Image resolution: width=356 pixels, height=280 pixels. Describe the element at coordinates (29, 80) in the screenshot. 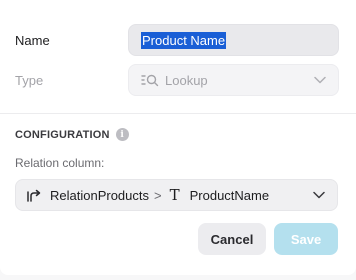

I see `type-label: Type` at that location.